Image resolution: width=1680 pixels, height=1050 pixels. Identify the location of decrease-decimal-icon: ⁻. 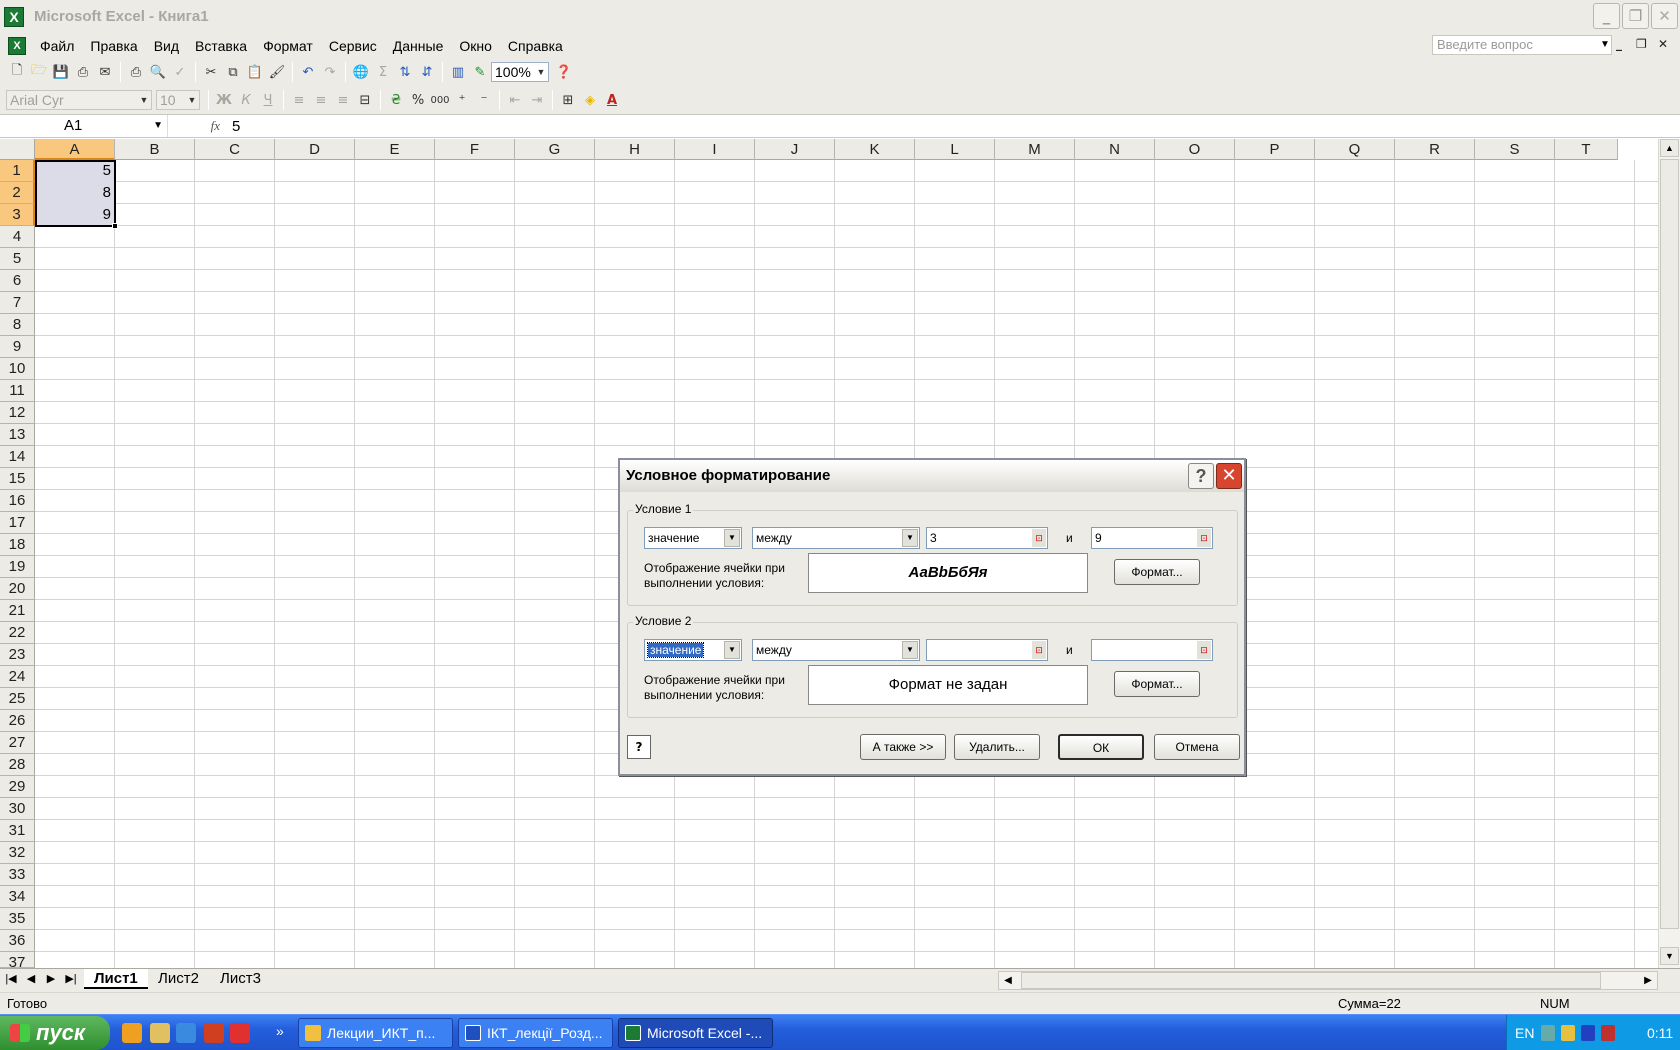
(484, 100).